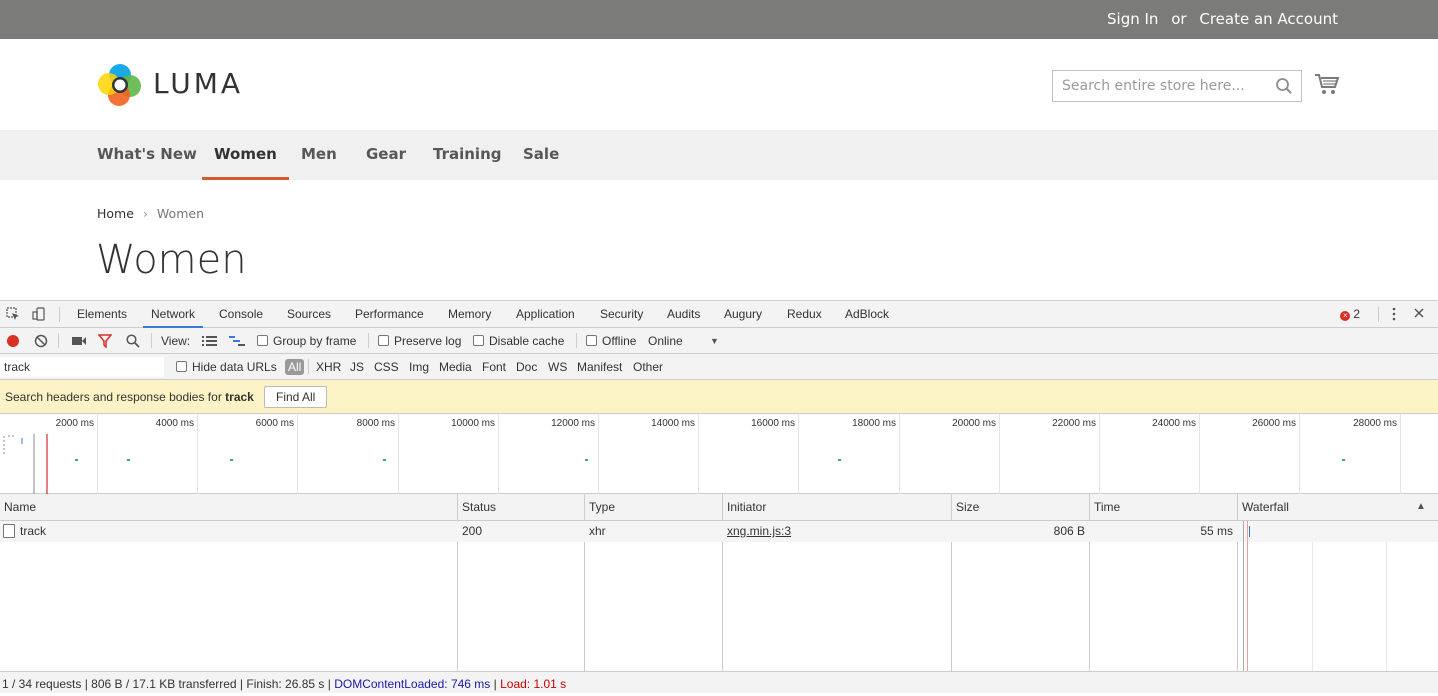  I want to click on throttling-chevron-down-icon: ▼, so click(714, 341).